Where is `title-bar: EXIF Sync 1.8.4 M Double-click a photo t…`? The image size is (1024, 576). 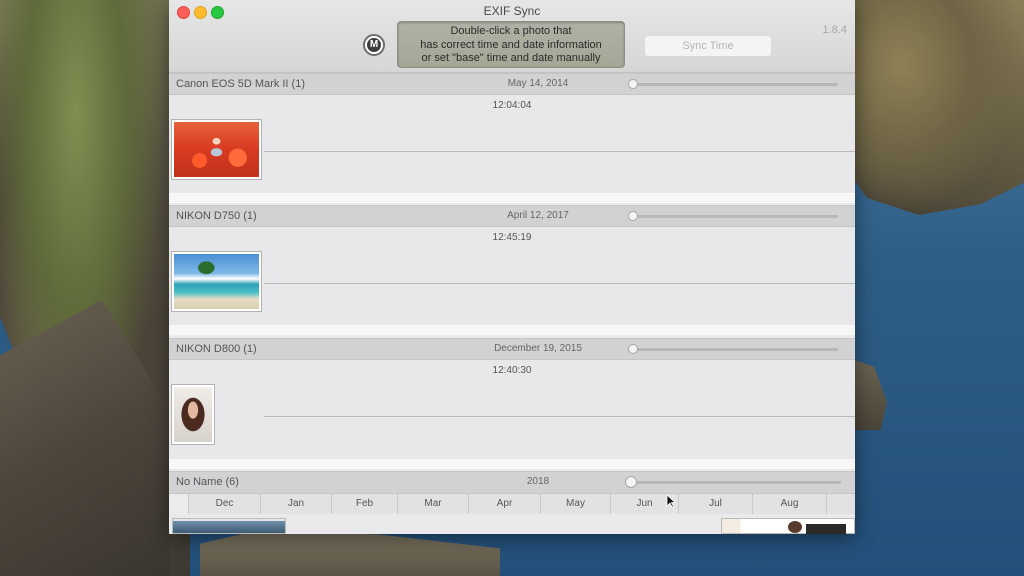 title-bar: EXIF Sync 1.8.4 M Double-click a photo t… is located at coordinates (512, 36).